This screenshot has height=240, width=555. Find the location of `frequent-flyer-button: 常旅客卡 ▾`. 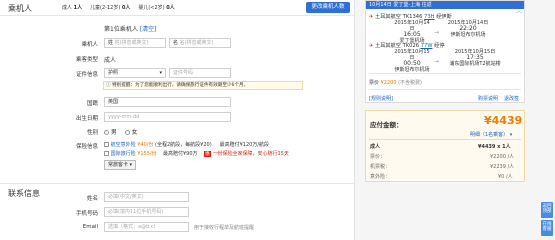

frequent-flyer-button: 常旅客卡 ▾ is located at coordinates (120, 165).